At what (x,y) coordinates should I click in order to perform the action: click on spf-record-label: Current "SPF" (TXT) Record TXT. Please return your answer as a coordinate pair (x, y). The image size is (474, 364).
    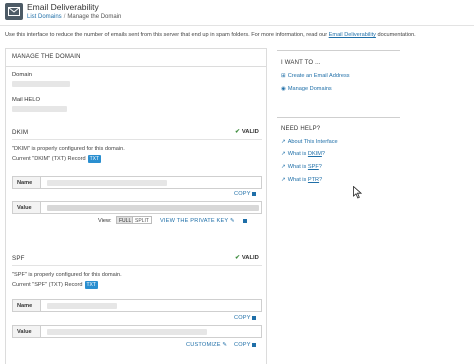
    Looking at the image, I should click on (55, 285).